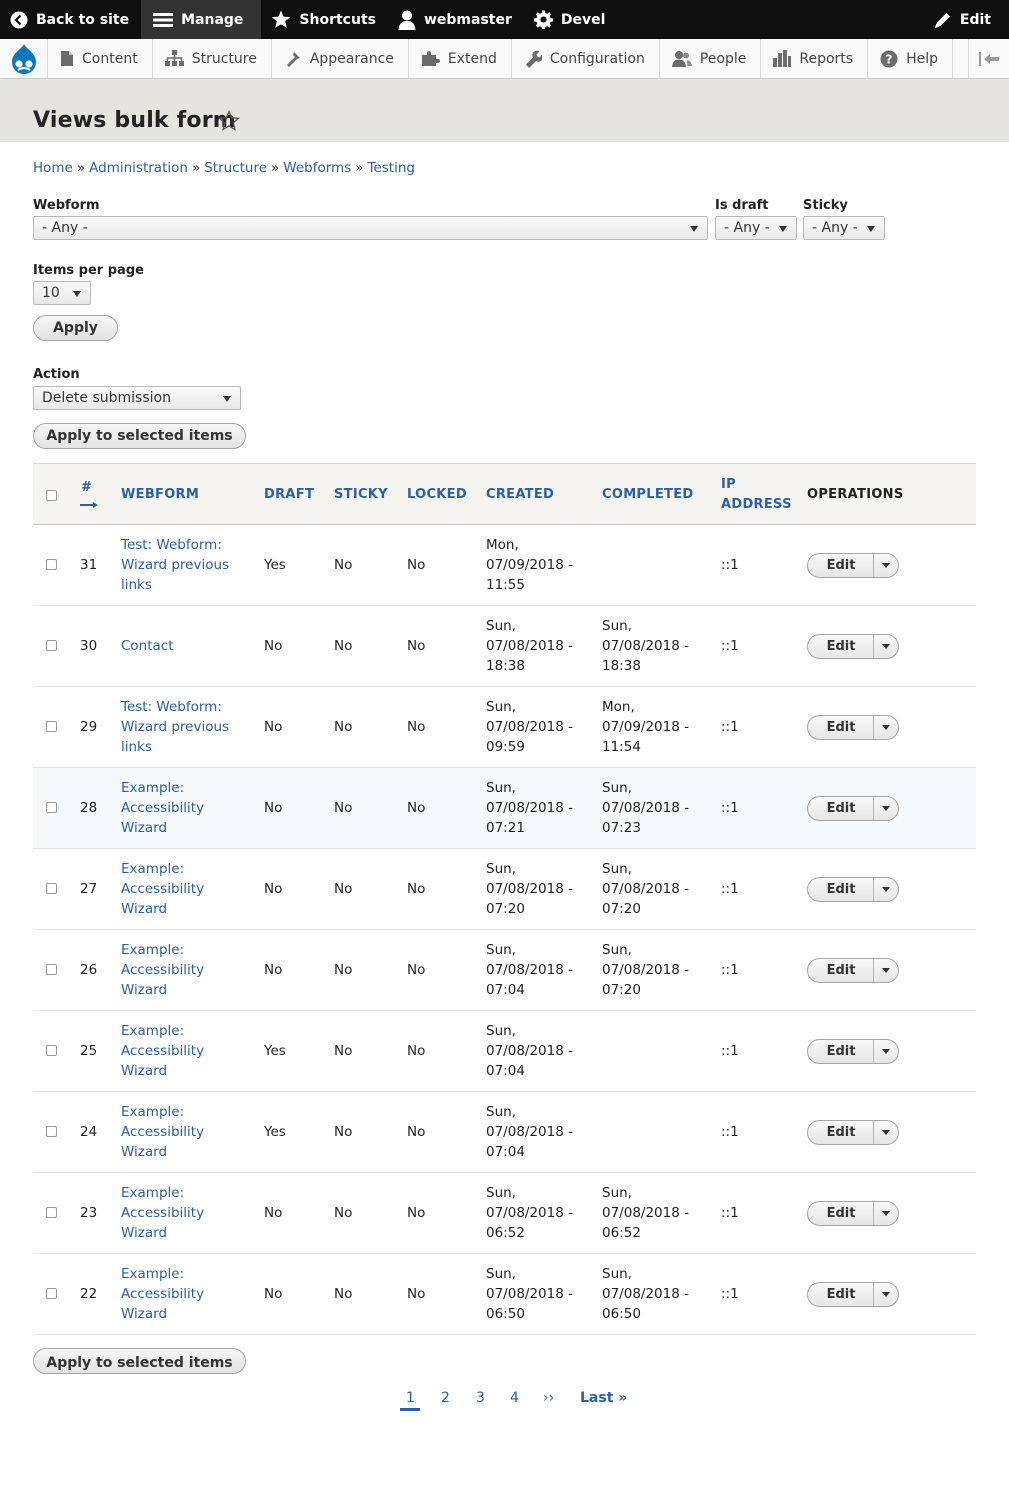 This screenshot has width=1009, height=1493. I want to click on shortcuts-tab: Shortcuts, so click(324, 19).